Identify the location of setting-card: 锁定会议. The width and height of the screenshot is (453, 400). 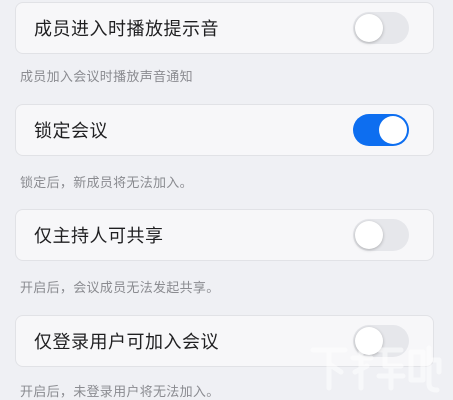
(224, 130).